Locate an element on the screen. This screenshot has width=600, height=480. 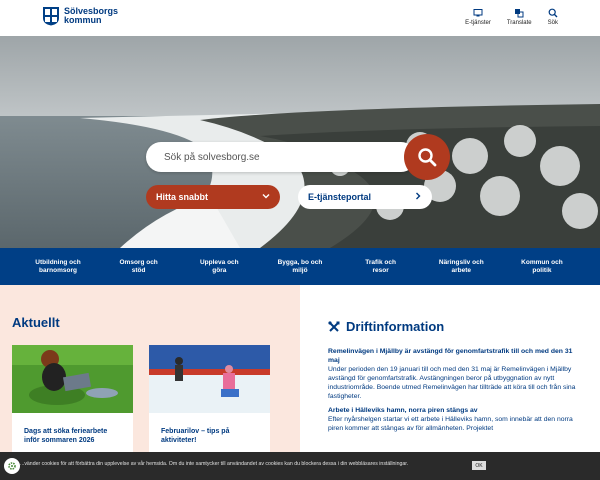
cookie-settings-icon is located at coordinates (12, 466).